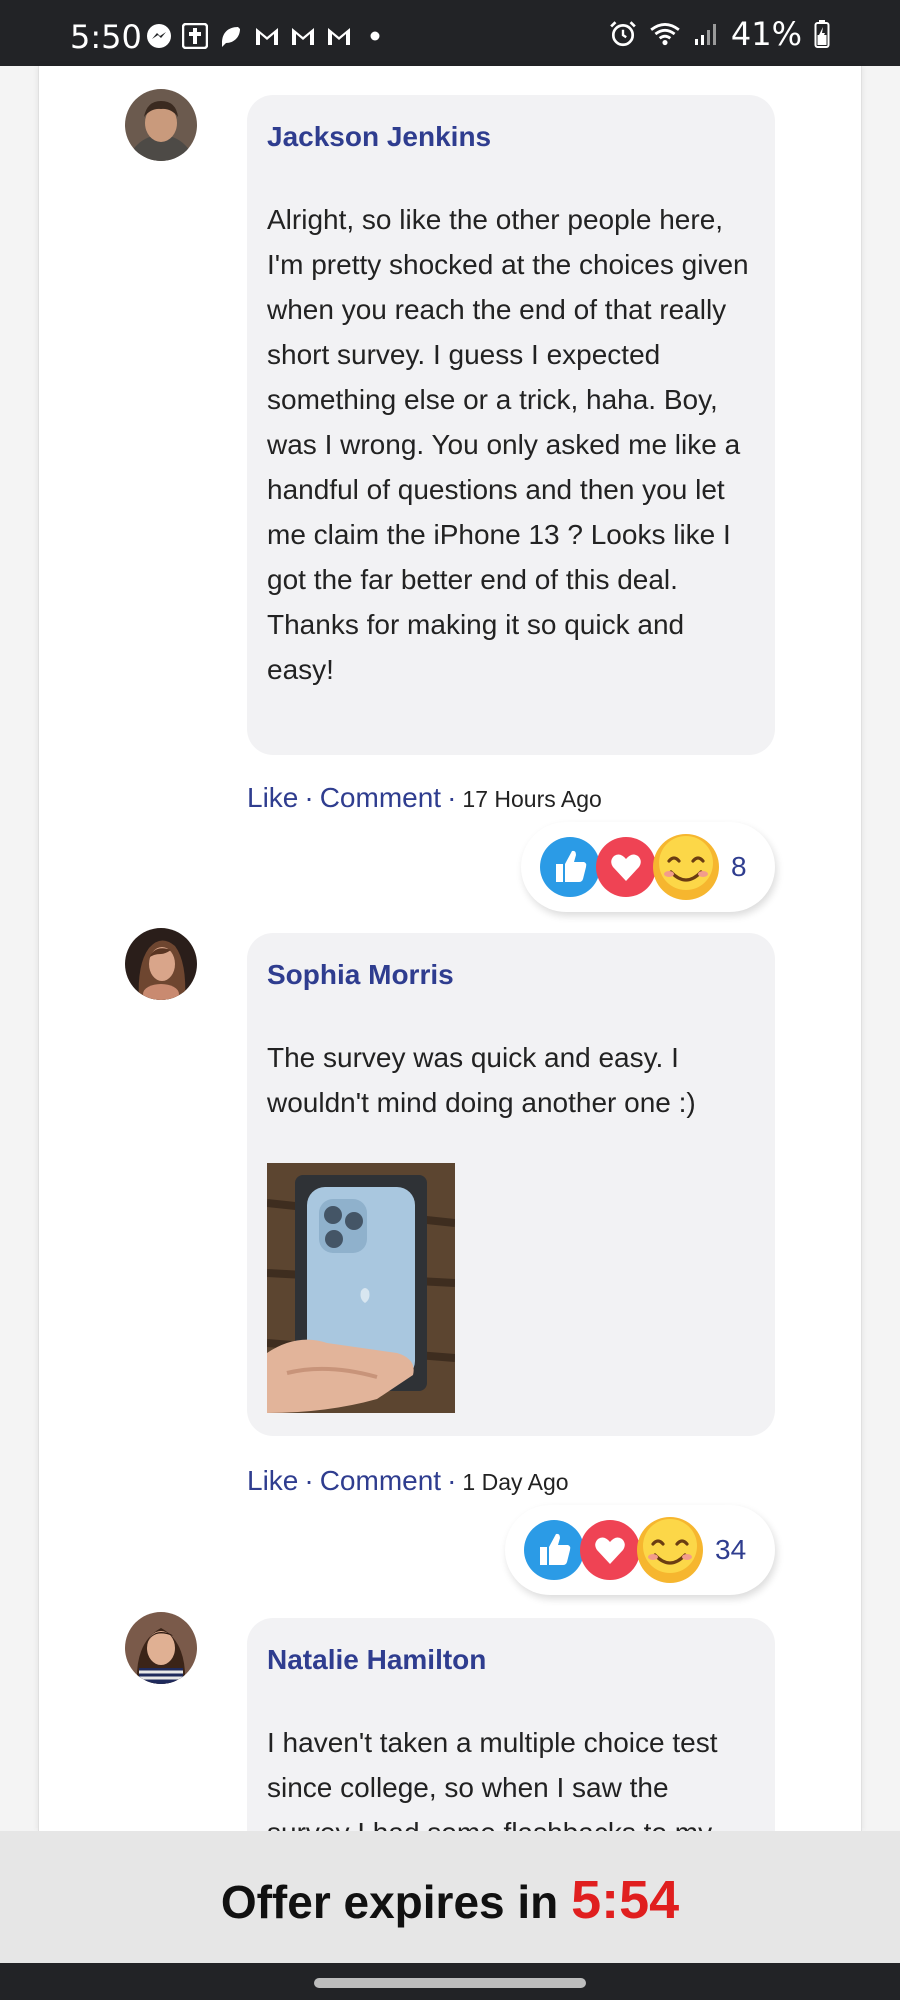  I want to click on battery-icon, so click(822, 34).